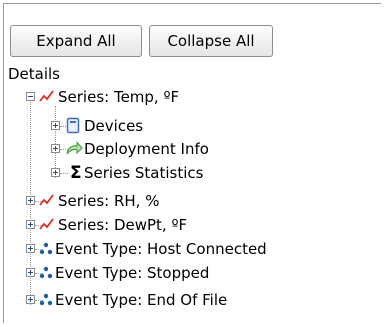  What do you see at coordinates (132, 273) in the screenshot?
I see `tree-node-label: Event Type: Stopped` at bounding box center [132, 273].